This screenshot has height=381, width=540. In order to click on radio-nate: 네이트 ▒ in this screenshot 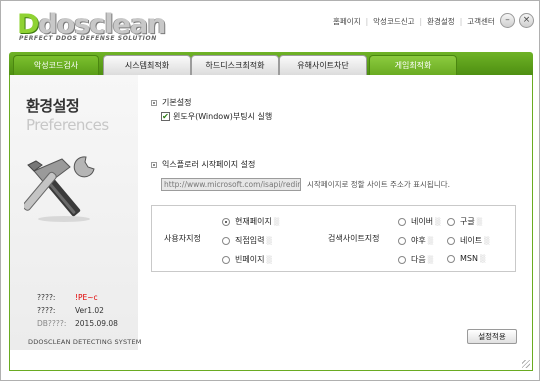, I will do `click(468, 240)`.